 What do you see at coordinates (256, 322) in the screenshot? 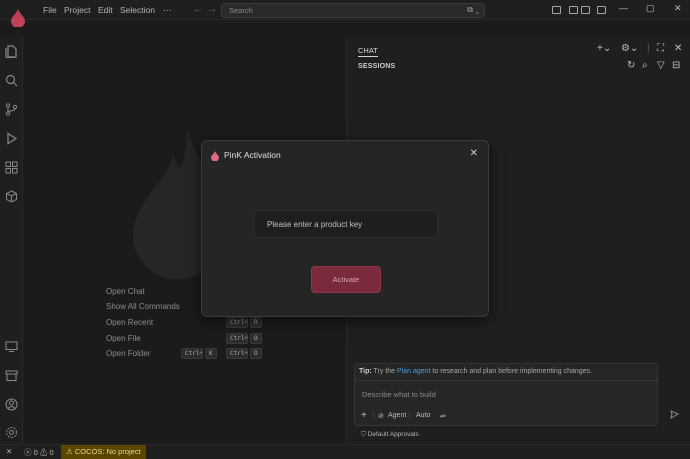
I see `kbd-key: R` at bounding box center [256, 322].